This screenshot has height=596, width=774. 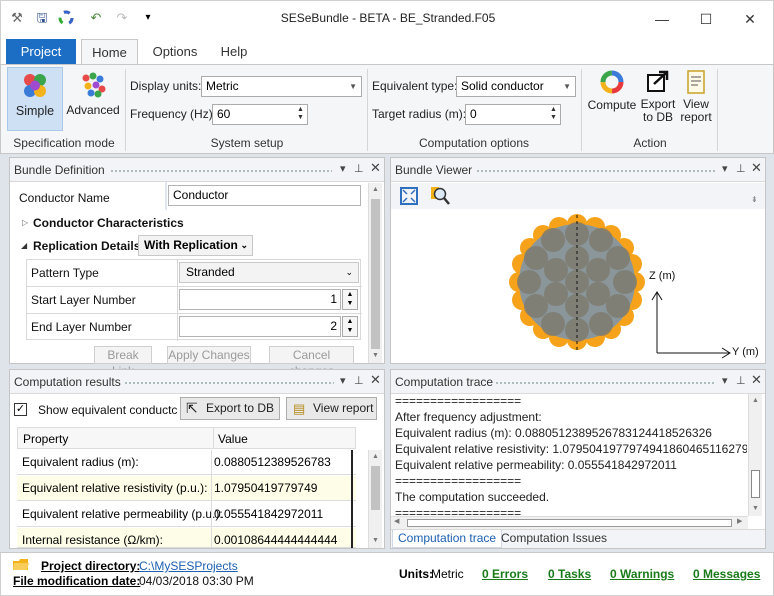 I want to click on break-link-button: Break Link, so click(x=123, y=362).